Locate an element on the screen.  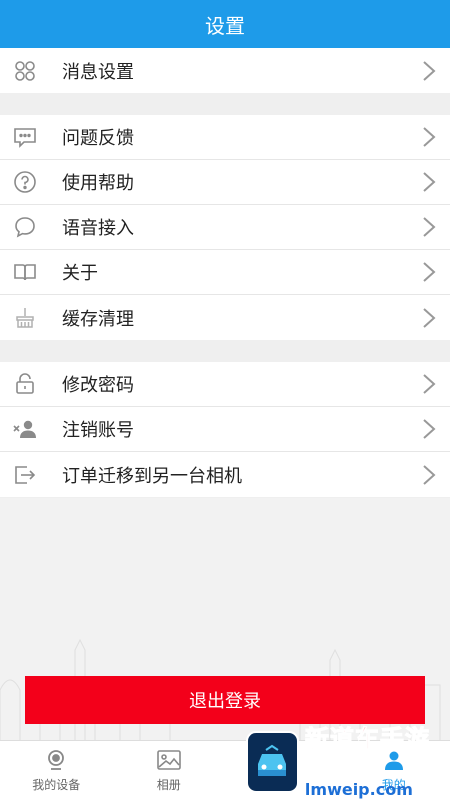
settings-item-label: 消息设置 is located at coordinates (98, 72).